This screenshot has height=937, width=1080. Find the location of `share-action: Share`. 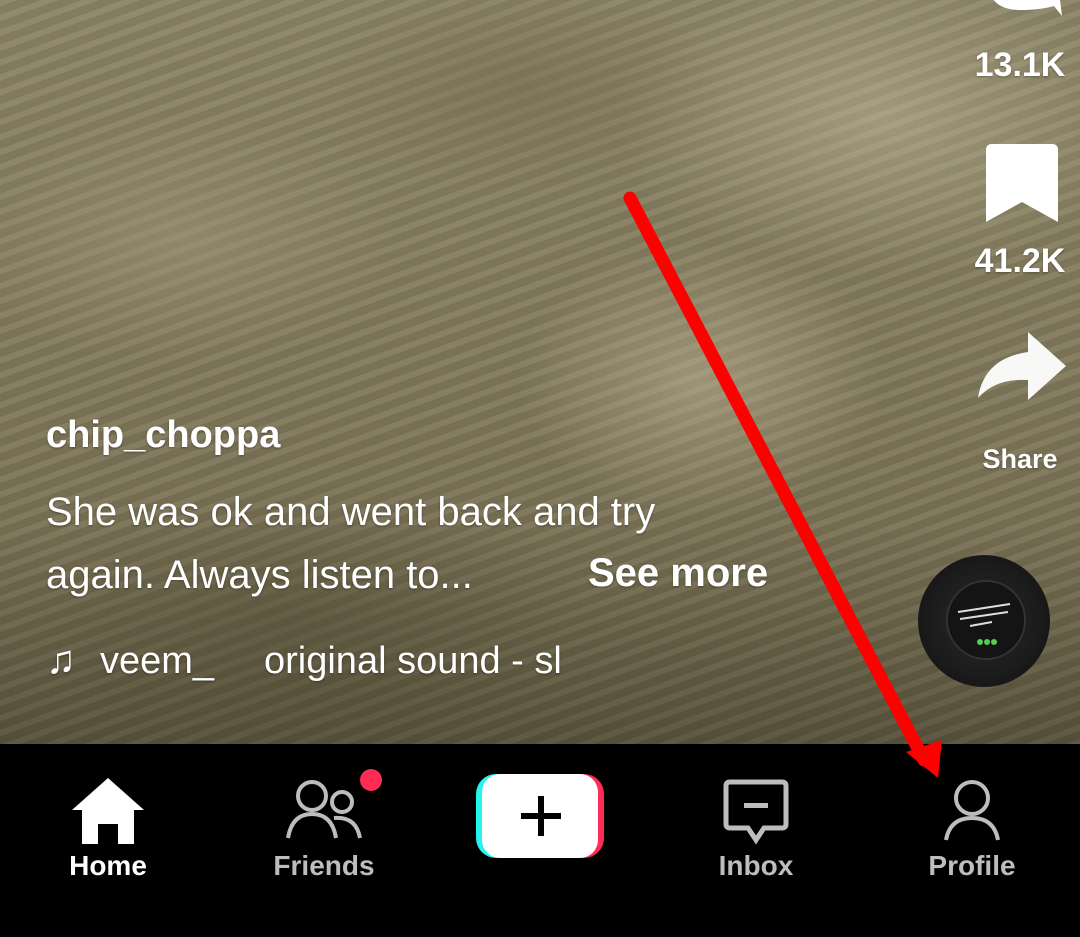

share-action: Share is located at coordinates (1020, 405).